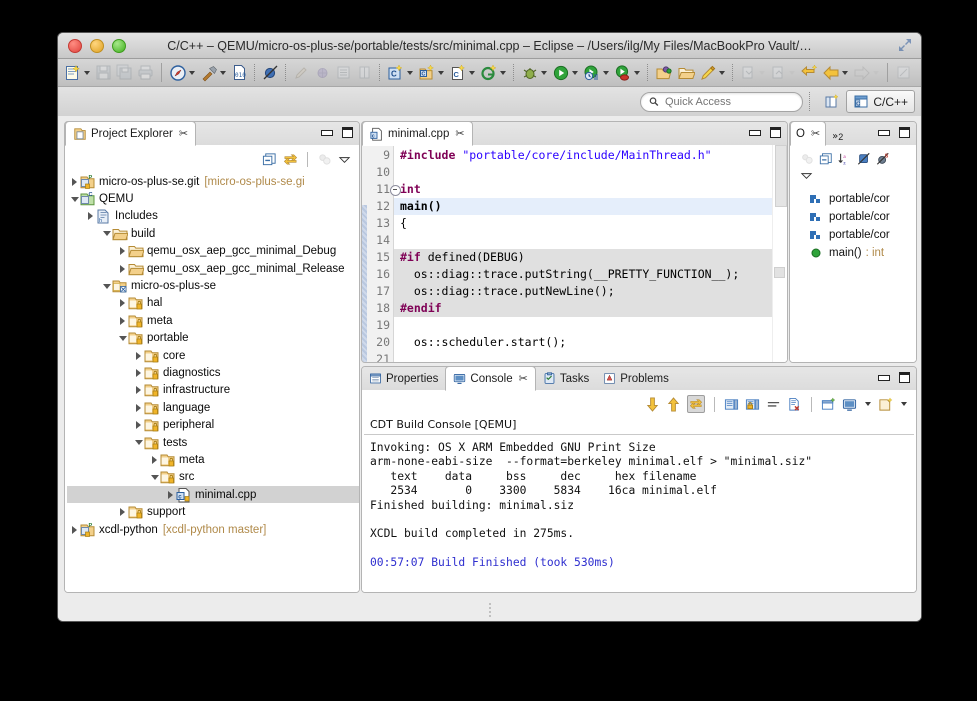 This screenshot has height=701, width=977. I want to click on display-selected-console-button, so click(849, 404).